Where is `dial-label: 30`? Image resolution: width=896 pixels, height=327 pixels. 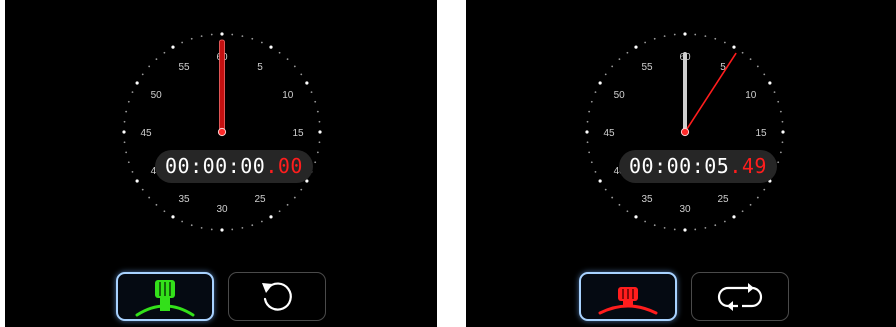
dial-label: 30 is located at coordinates (222, 209).